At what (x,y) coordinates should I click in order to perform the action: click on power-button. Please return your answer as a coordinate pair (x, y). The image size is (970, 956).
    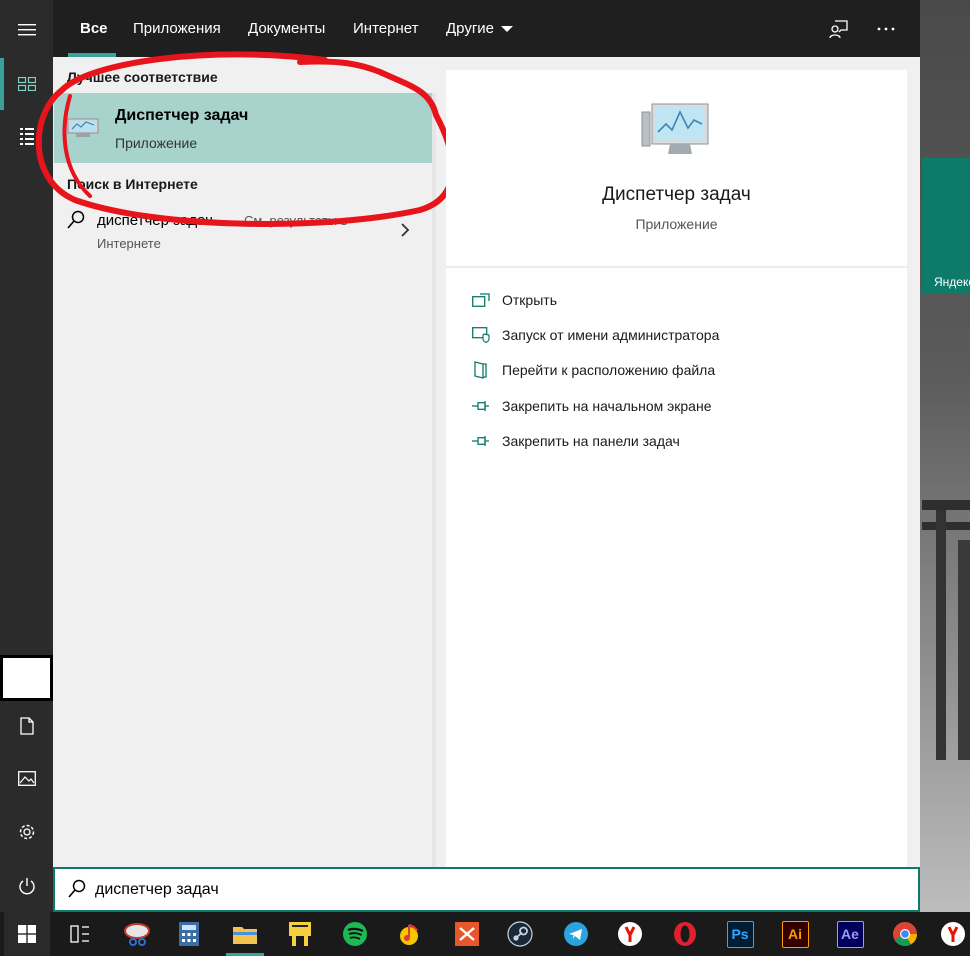
    Looking at the image, I should click on (26, 886).